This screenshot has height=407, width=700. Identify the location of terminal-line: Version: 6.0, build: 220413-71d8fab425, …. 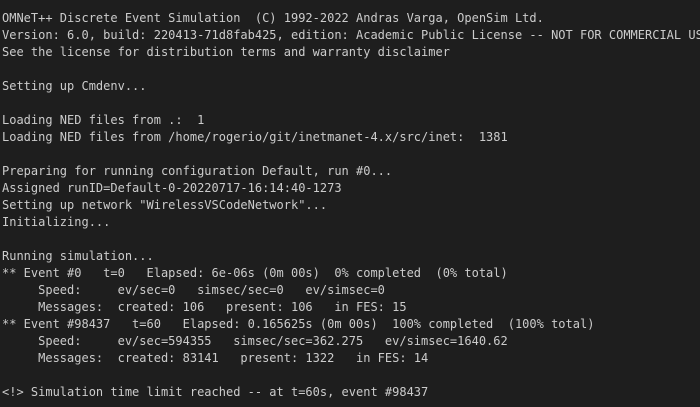
(351, 35).